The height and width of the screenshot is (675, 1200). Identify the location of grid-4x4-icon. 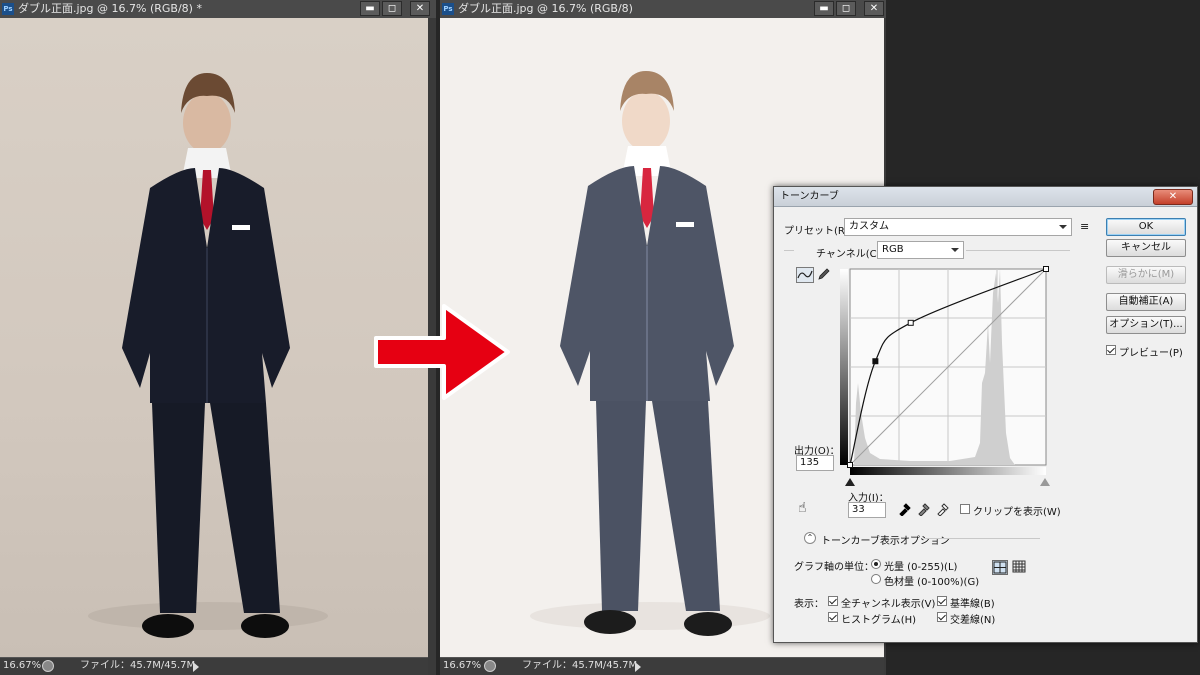
(1000, 567).